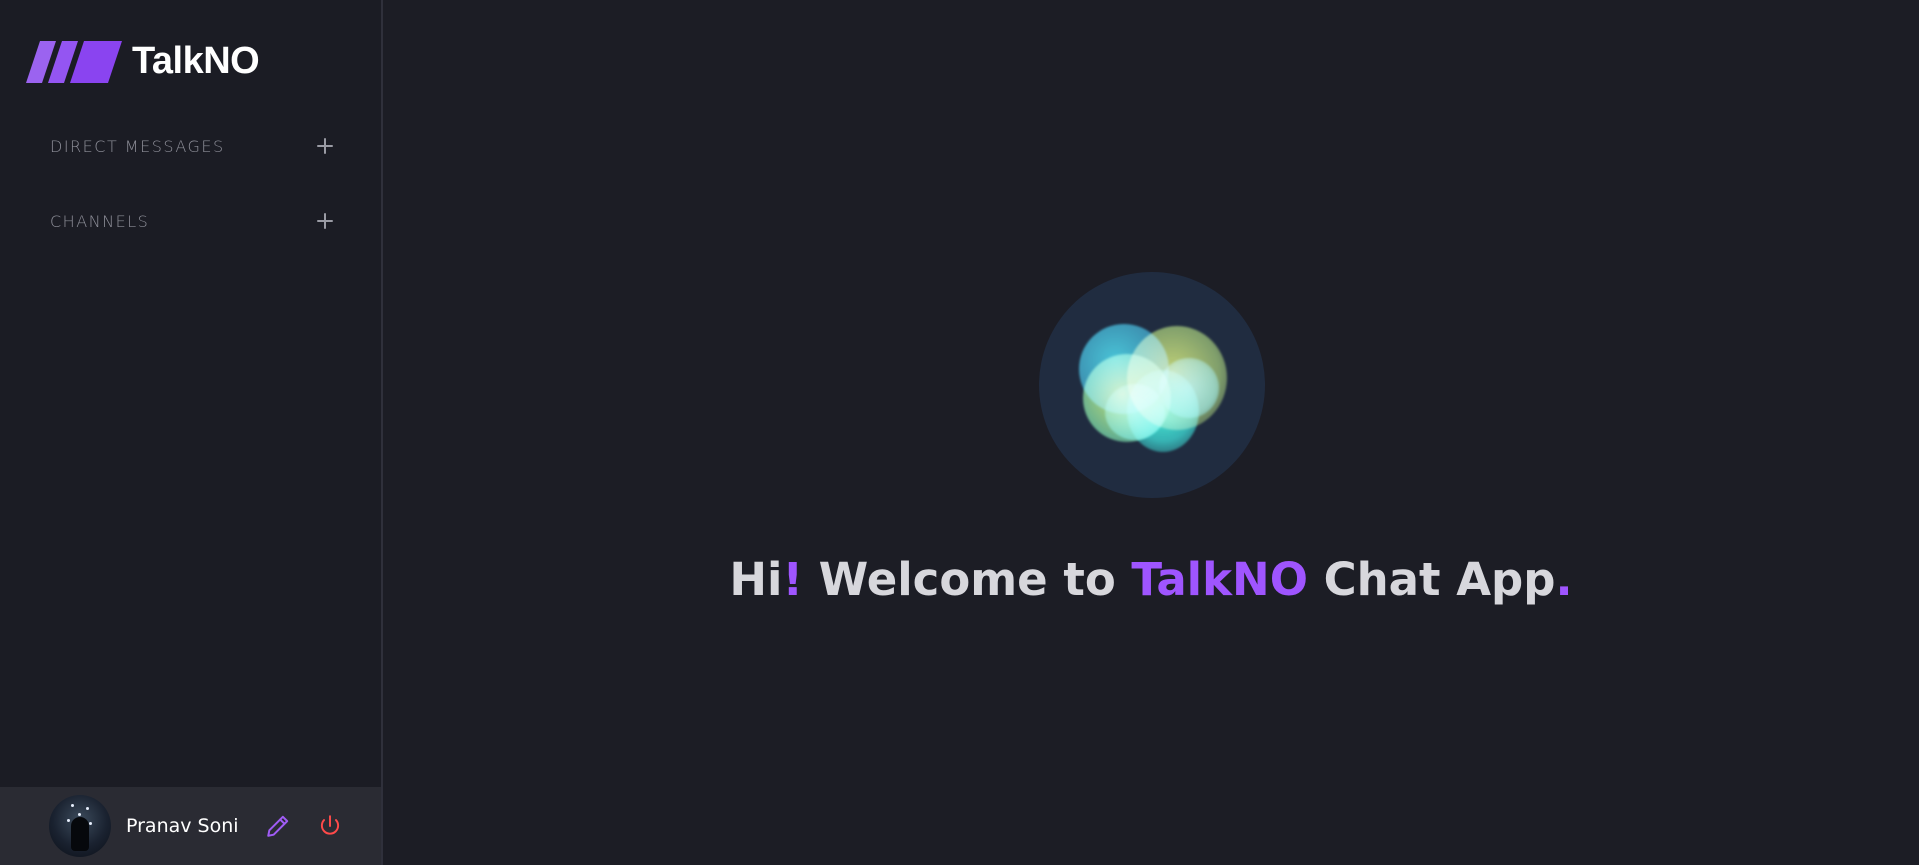  What do you see at coordinates (192, 221) in the screenshot?
I see `channels-section: CHANNELS` at bounding box center [192, 221].